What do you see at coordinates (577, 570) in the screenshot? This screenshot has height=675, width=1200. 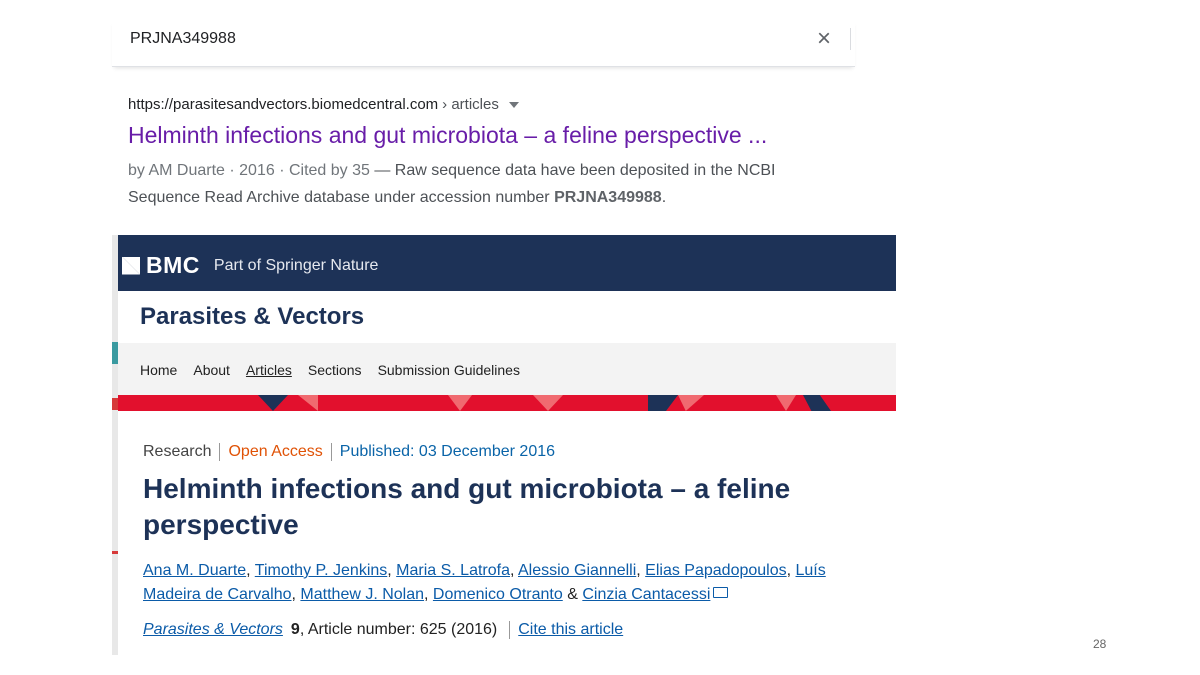 I see `author-link: Alessio Giannelli` at bounding box center [577, 570].